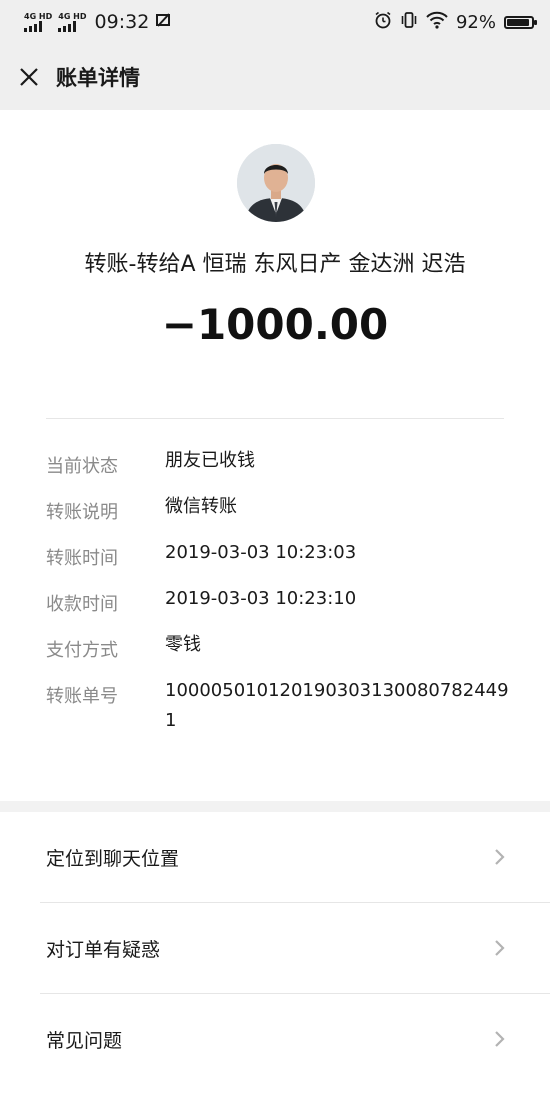 The width and height of the screenshot is (550, 1096). Describe the element at coordinates (38, 21) in the screenshot. I see `network-signal-icon: 4G HD` at that location.